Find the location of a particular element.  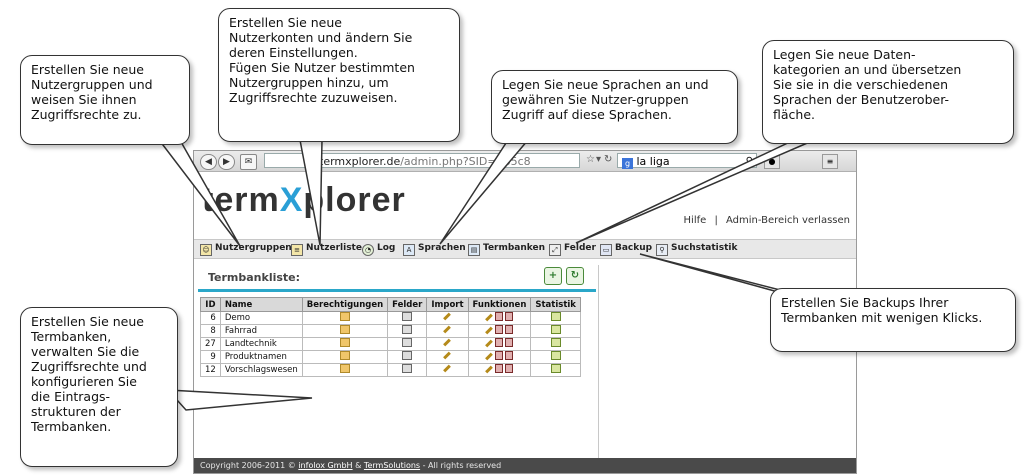

pointer-sprachen is located at coordinates (484, 192).